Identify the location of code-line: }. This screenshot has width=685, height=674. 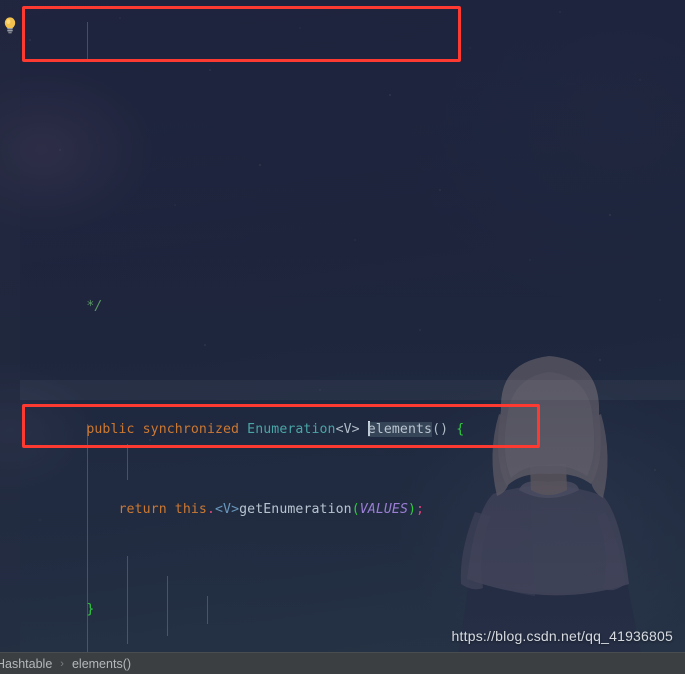
(352, 598).